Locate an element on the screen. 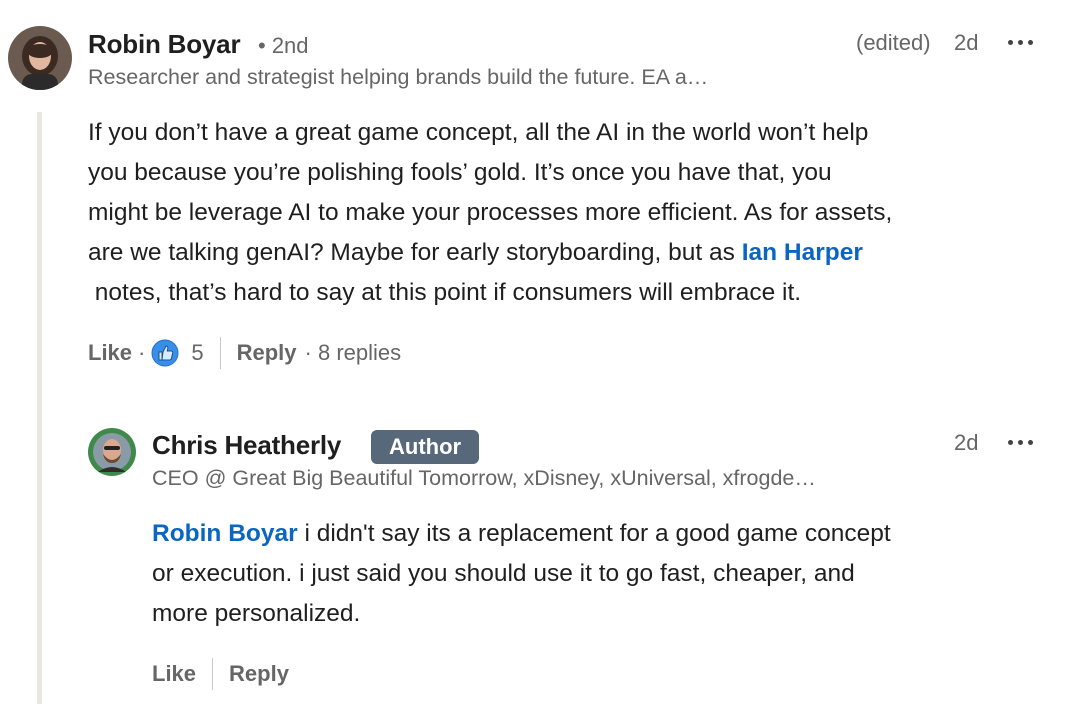 The width and height of the screenshot is (1080, 704). reply-author-name: Chris Heatherly is located at coordinates (246, 445).